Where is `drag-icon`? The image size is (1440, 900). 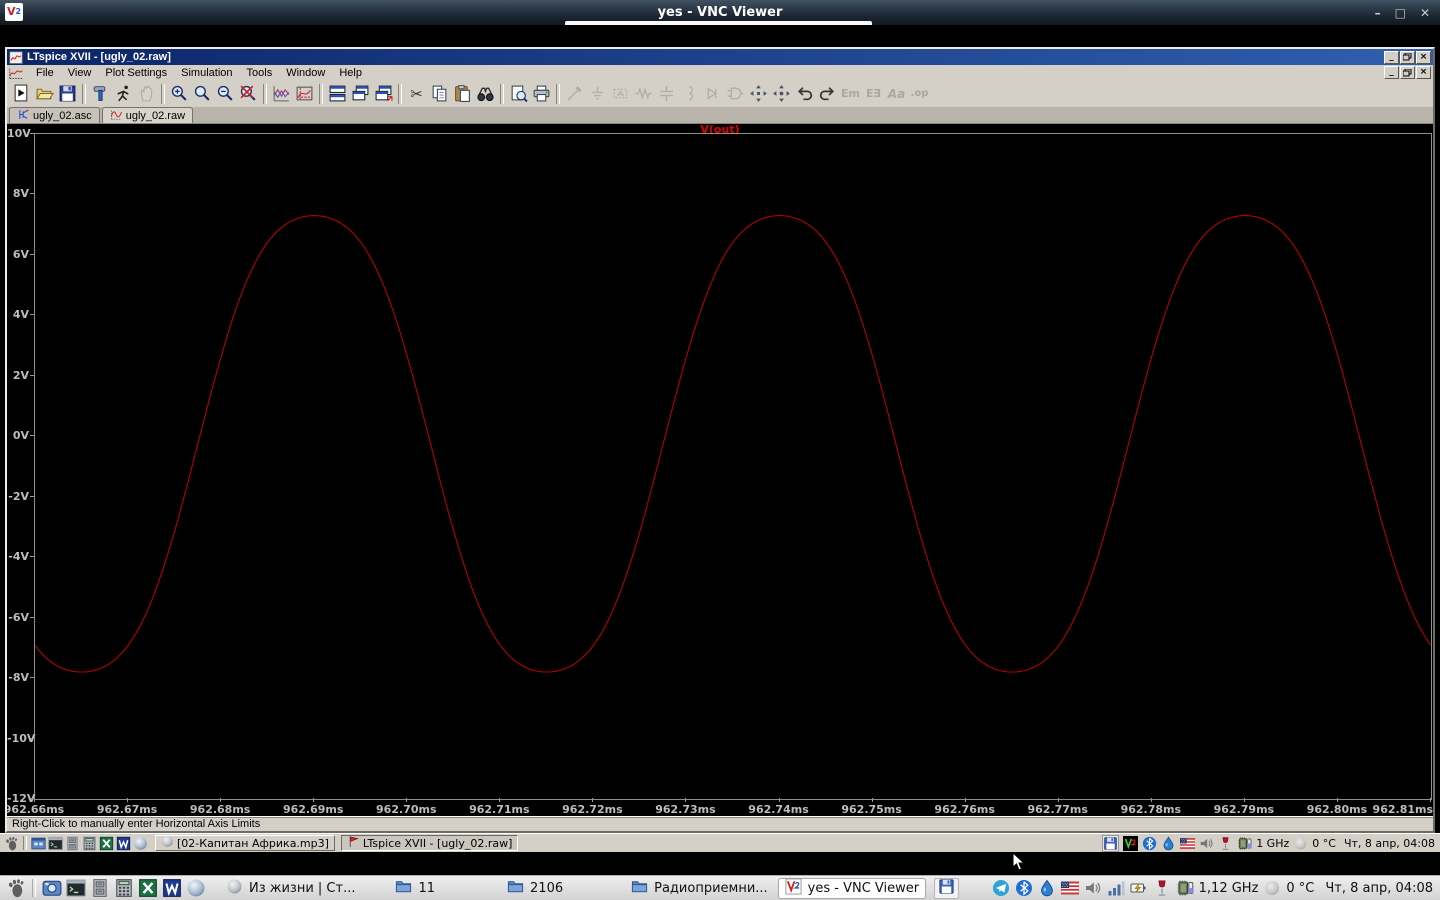
drag-icon is located at coordinates (781, 93).